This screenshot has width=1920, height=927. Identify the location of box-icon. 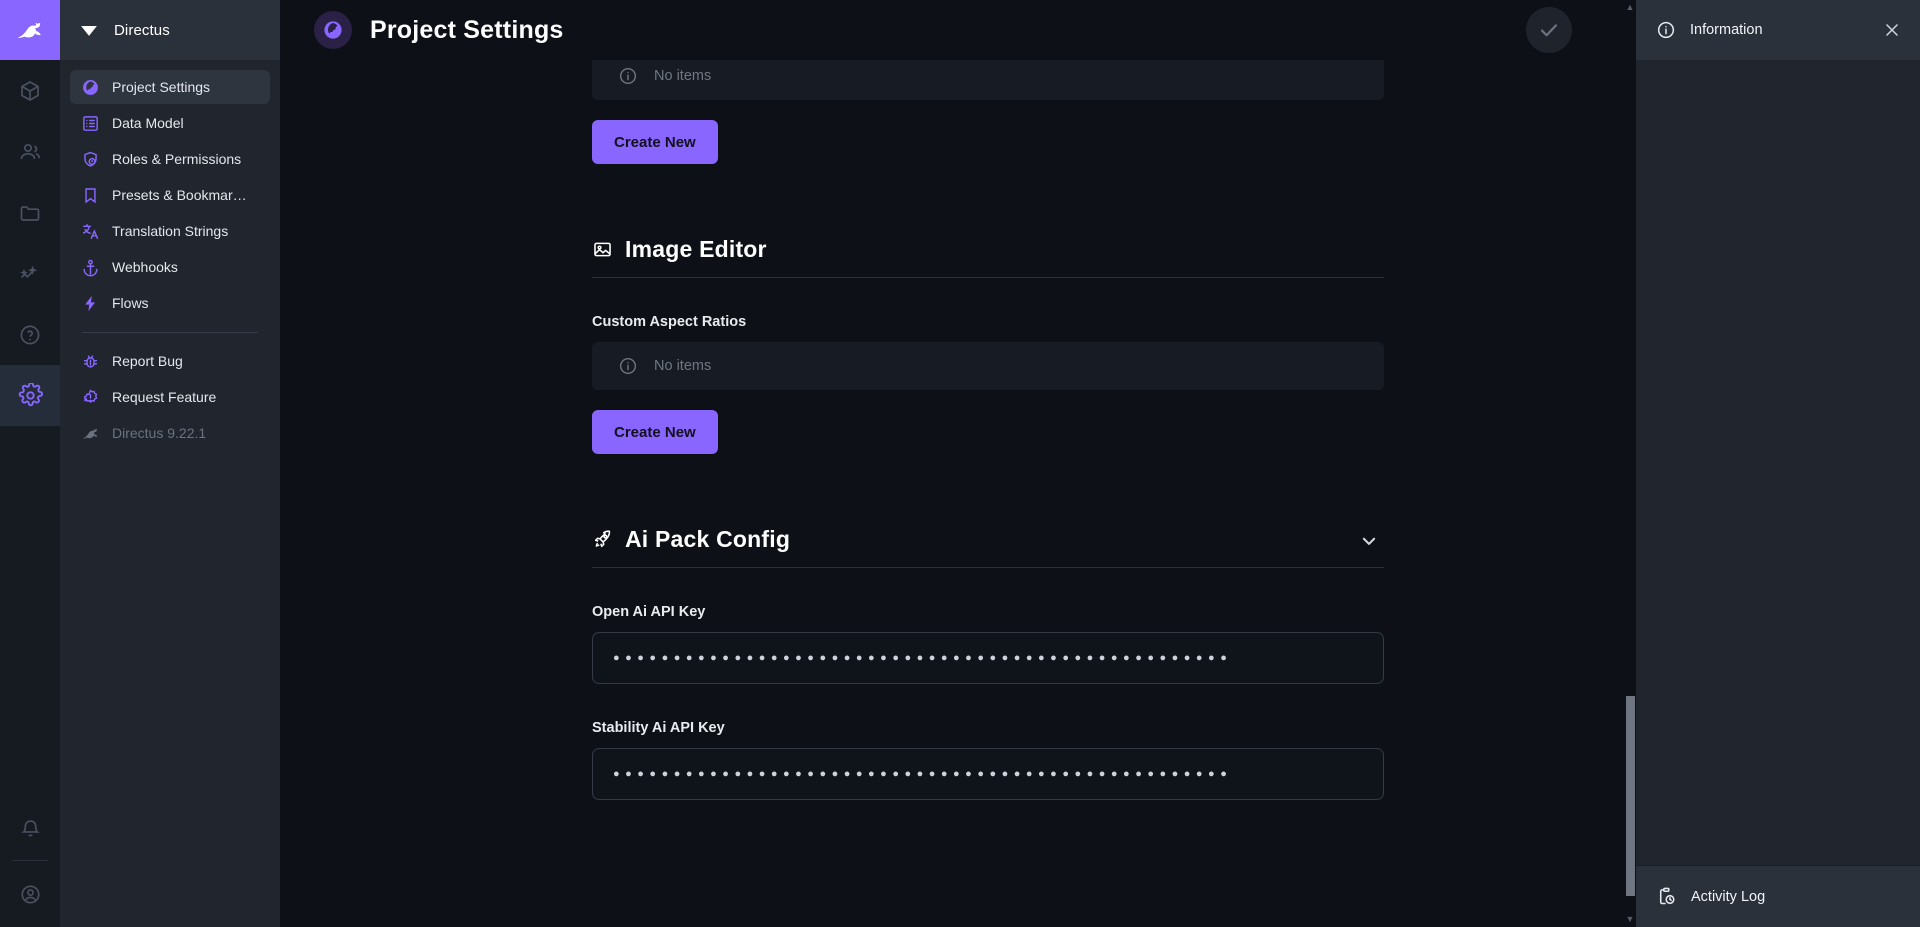
(30, 90).